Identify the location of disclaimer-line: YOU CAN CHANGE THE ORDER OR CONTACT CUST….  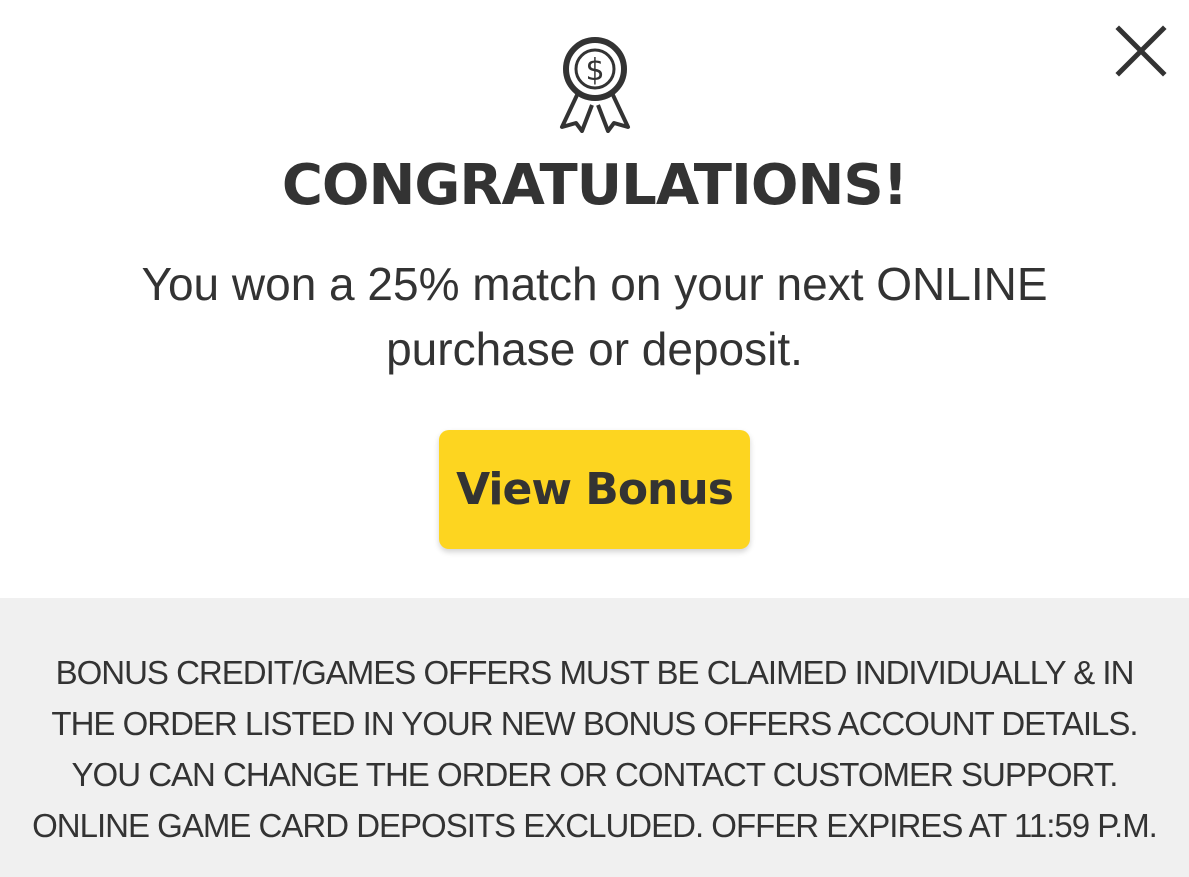
(595, 774).